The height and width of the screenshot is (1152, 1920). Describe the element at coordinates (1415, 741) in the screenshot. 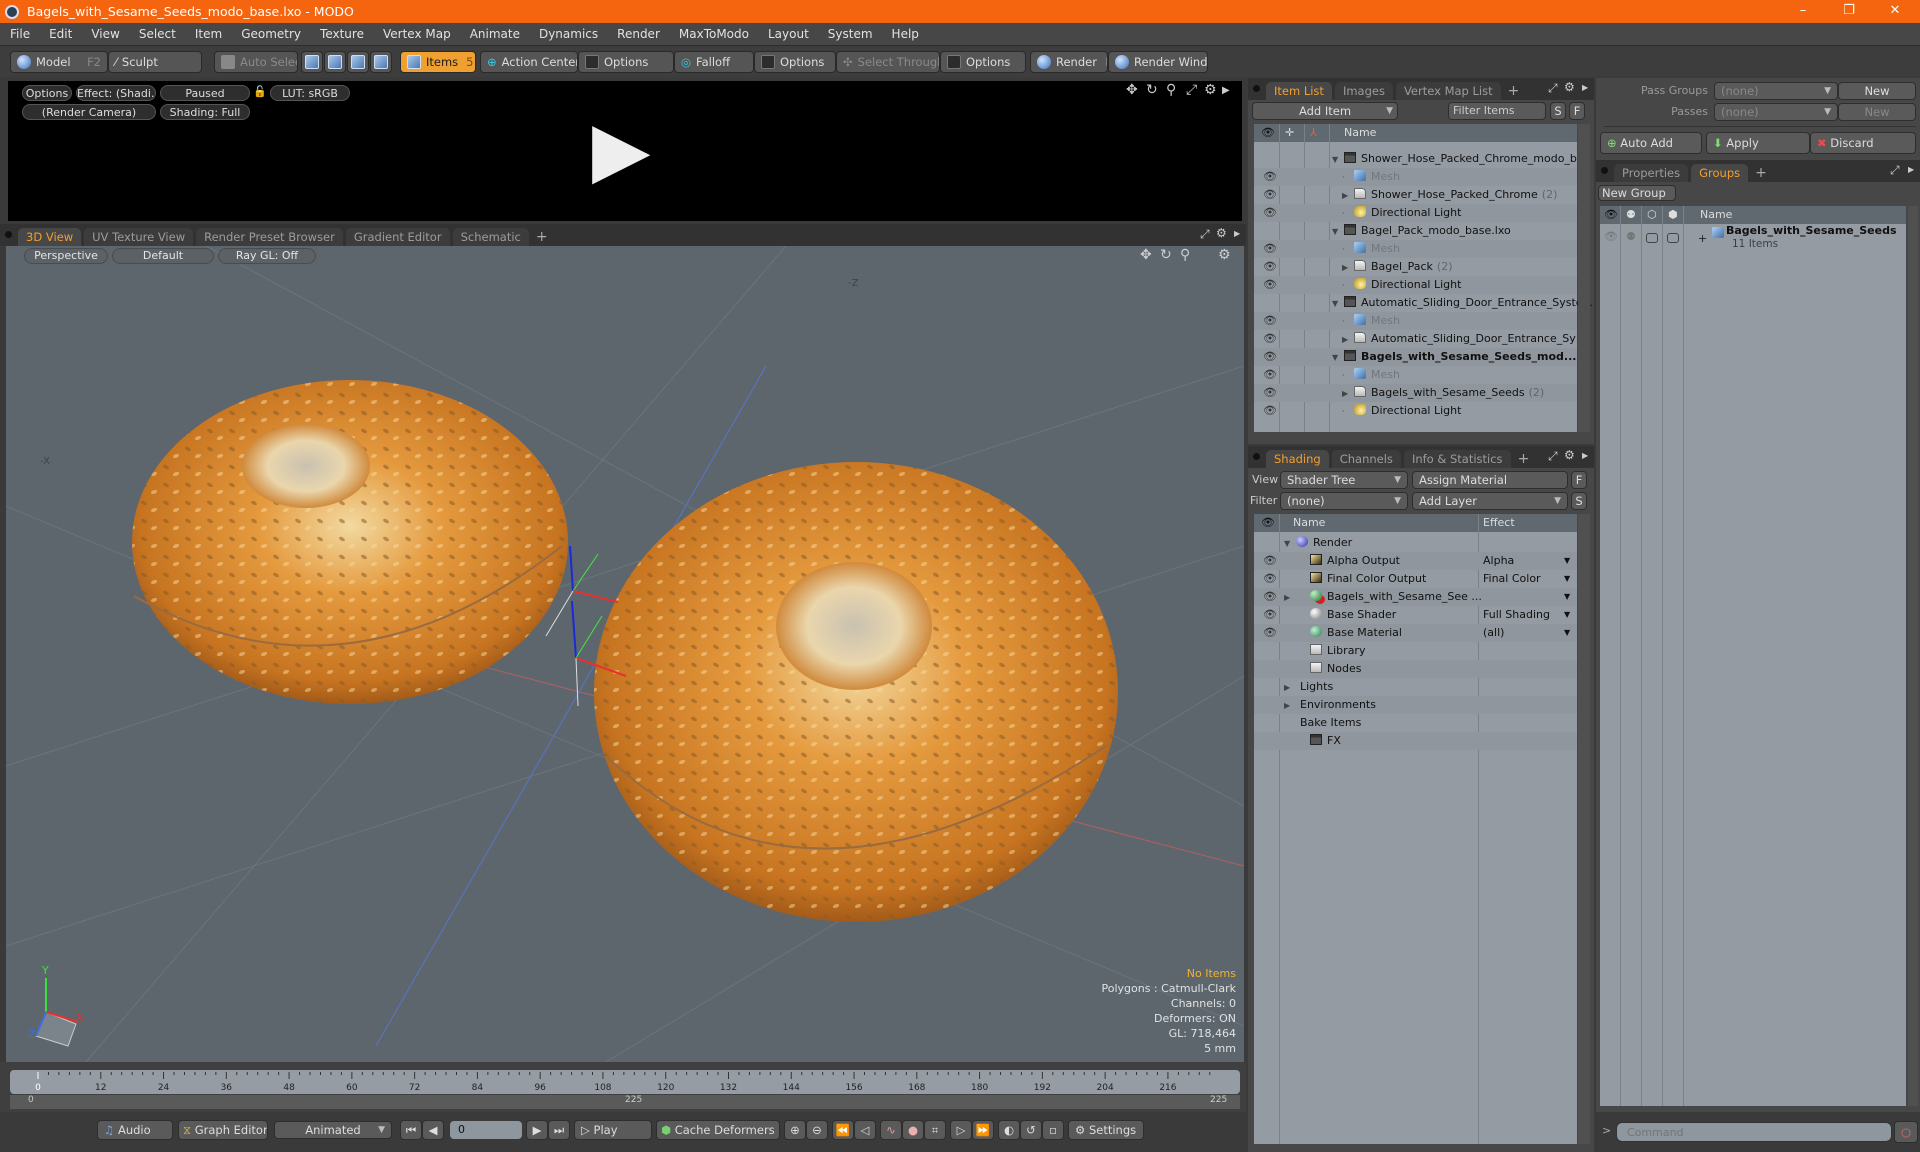

I see `shader-tree-row: FX` at that location.